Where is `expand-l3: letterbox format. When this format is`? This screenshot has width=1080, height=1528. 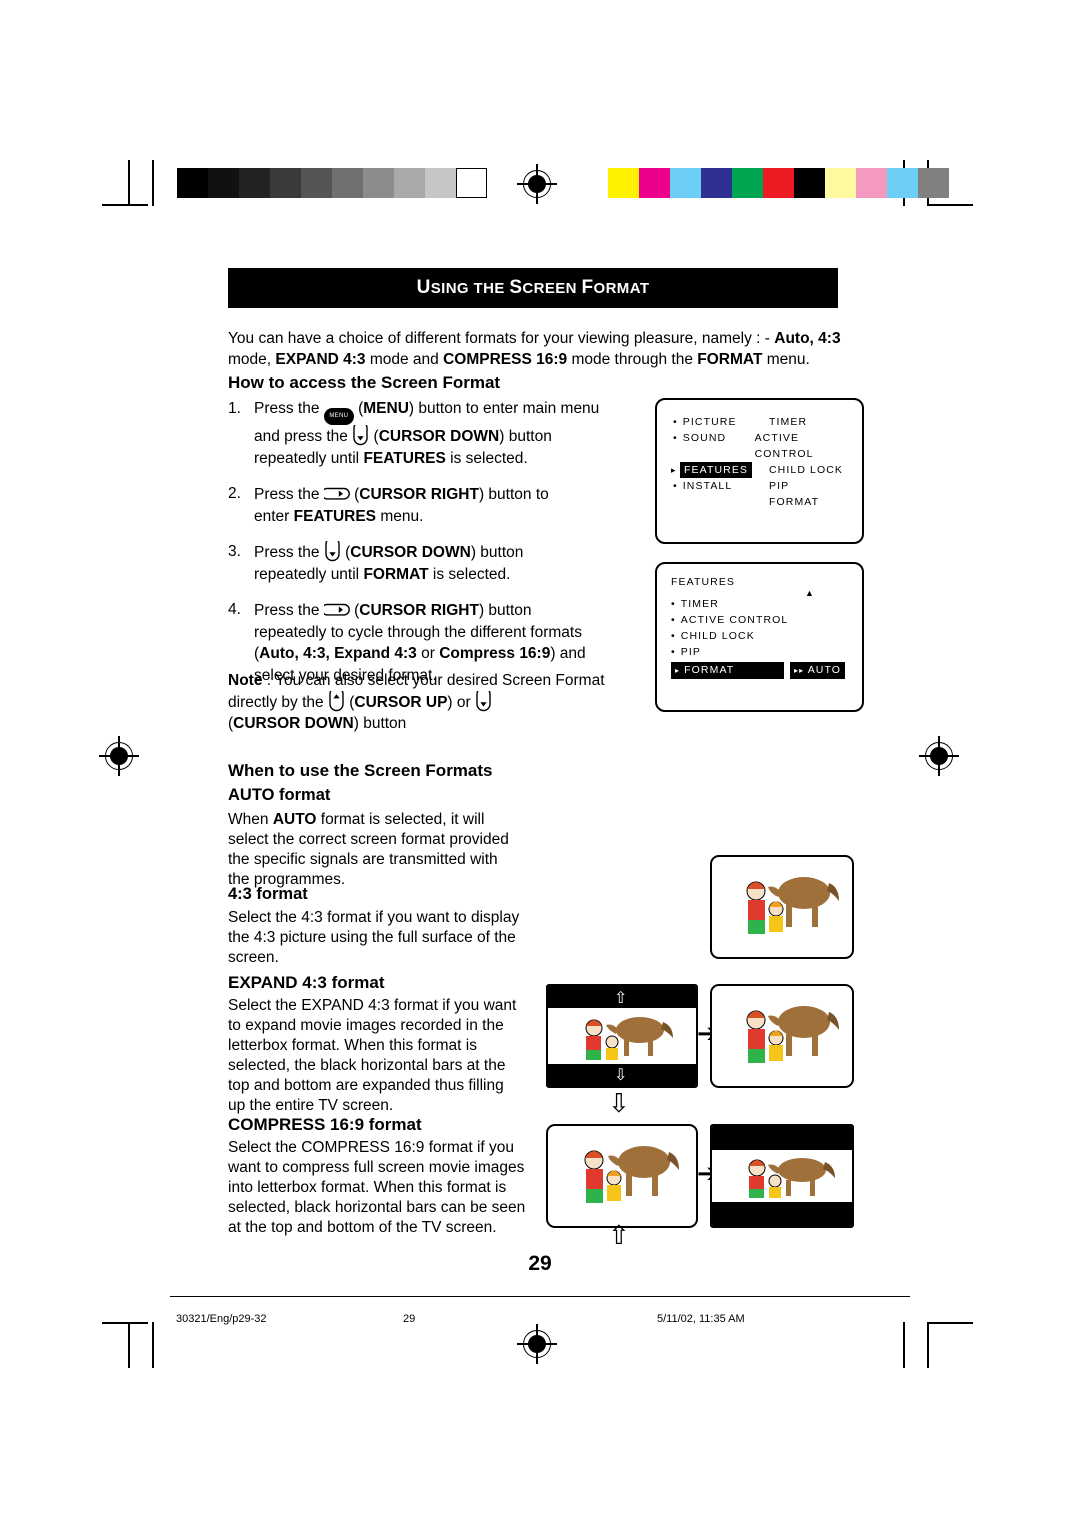
expand-l3: letterbox format. When this format is is located at coordinates (352, 1045).